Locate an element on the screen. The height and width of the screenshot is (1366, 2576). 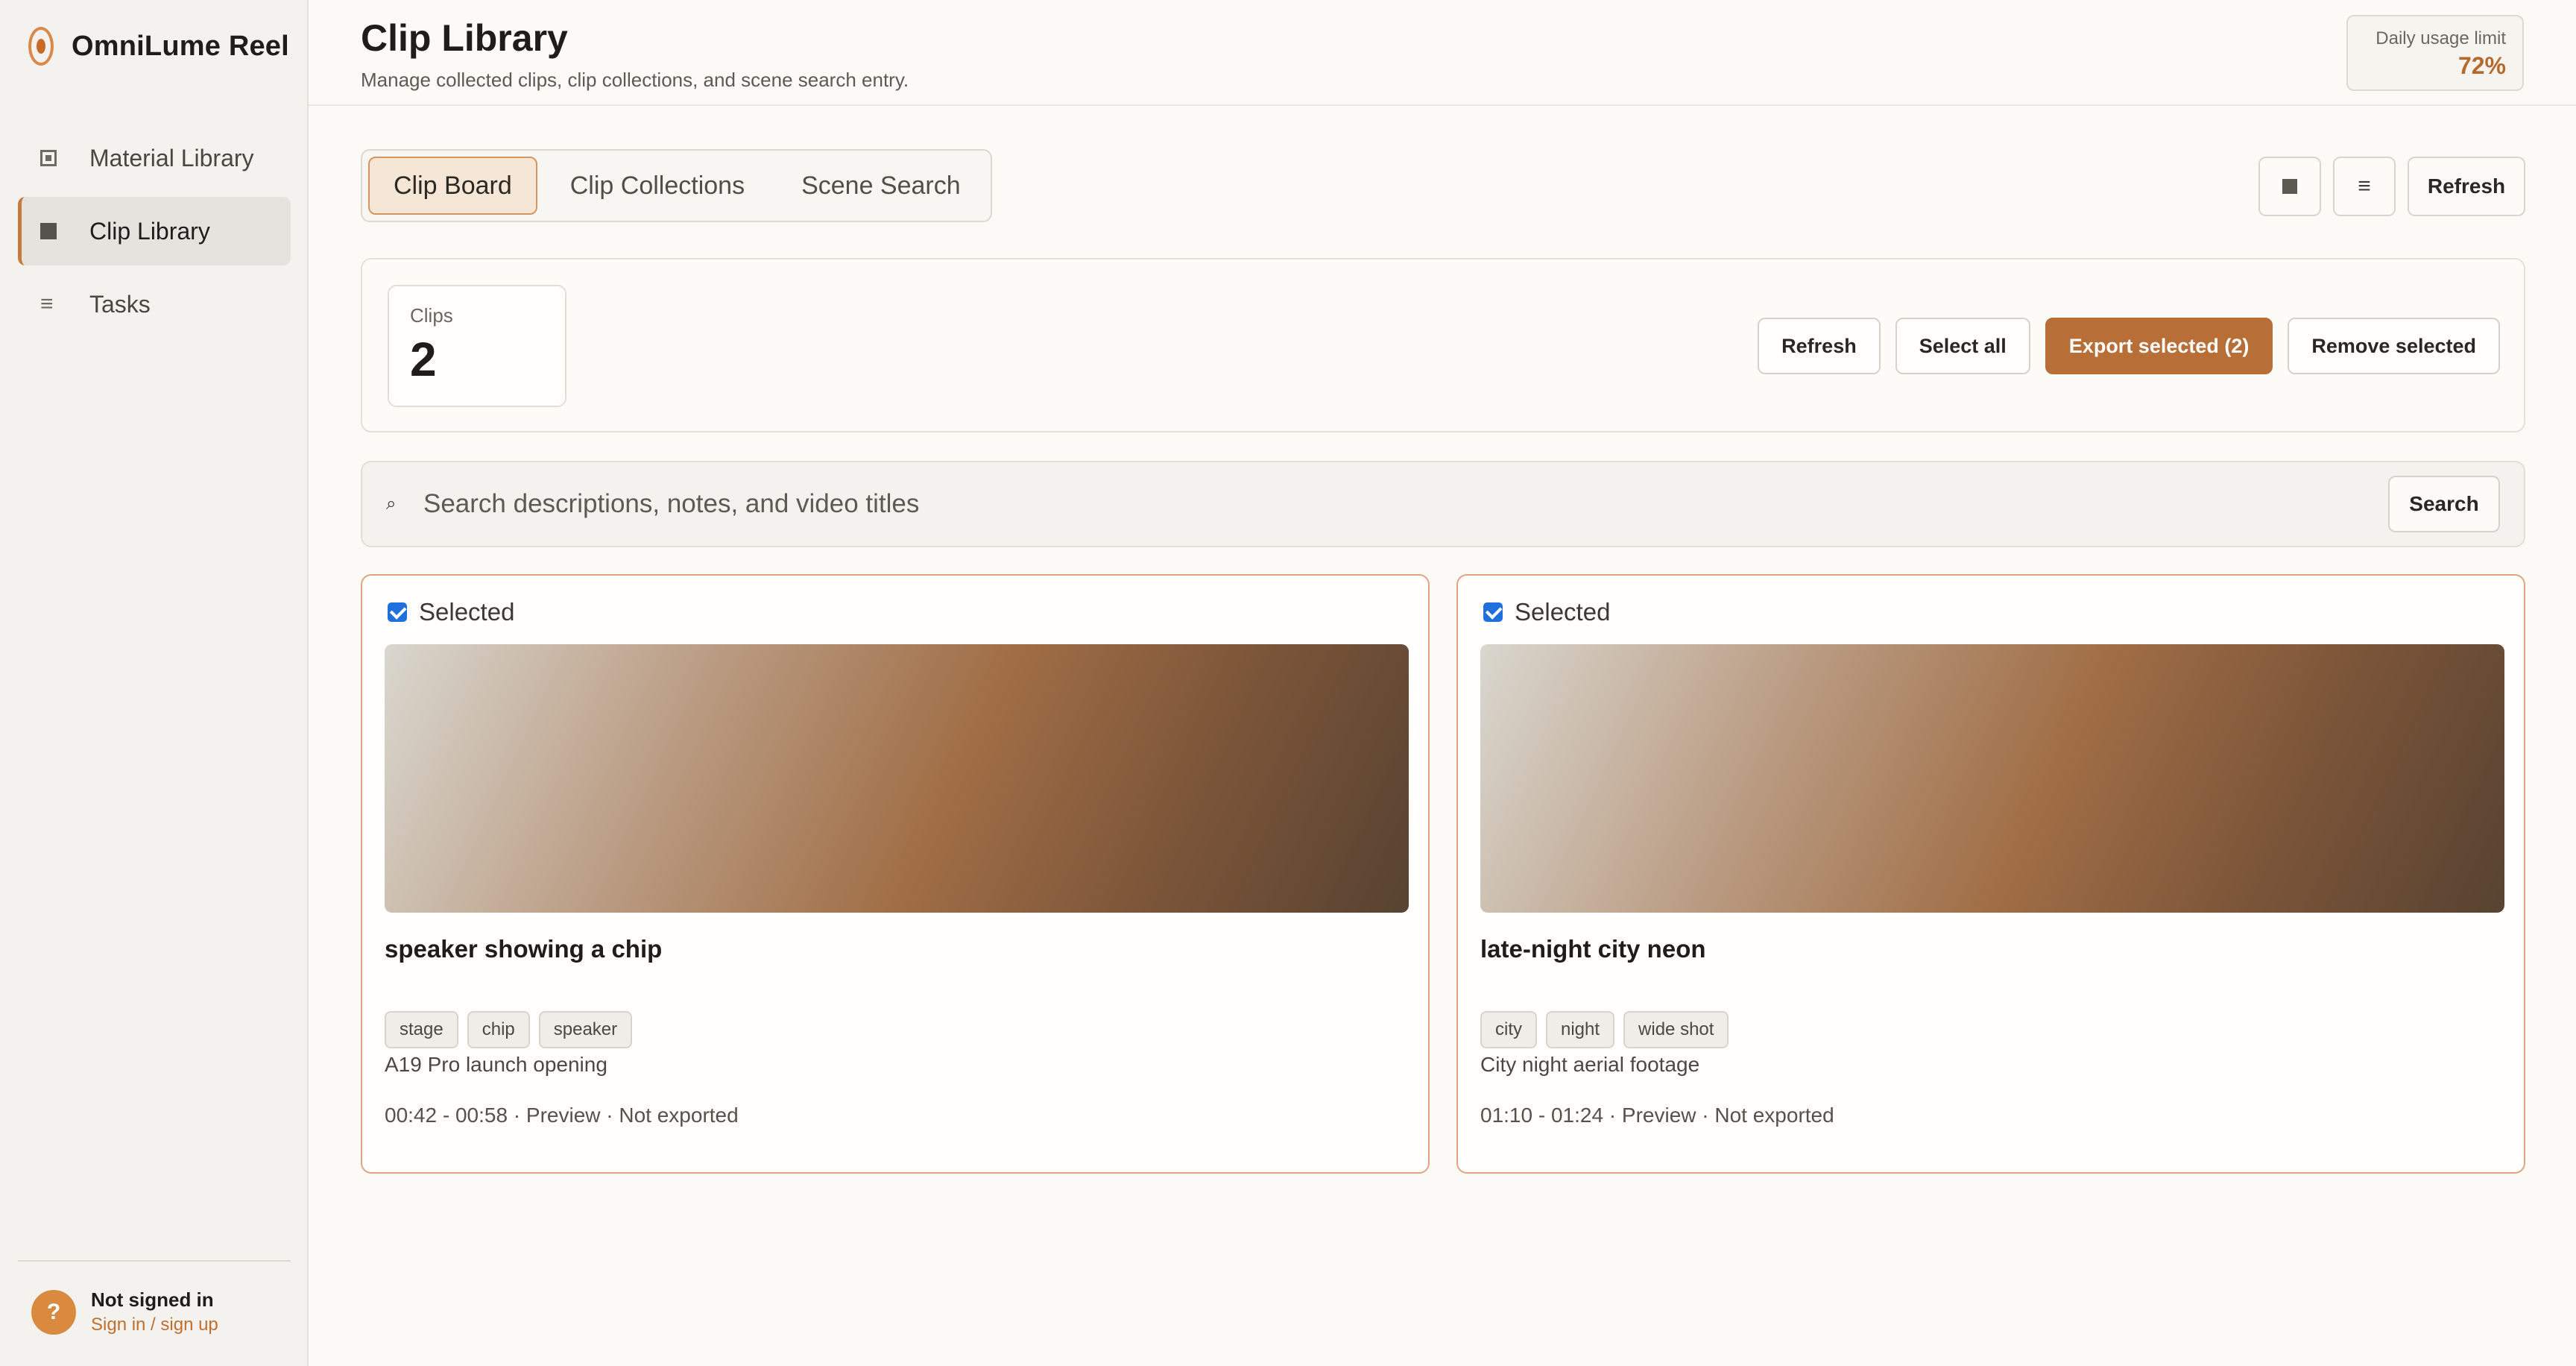
sidebar-item-label: Clip Library is located at coordinates (149, 231).